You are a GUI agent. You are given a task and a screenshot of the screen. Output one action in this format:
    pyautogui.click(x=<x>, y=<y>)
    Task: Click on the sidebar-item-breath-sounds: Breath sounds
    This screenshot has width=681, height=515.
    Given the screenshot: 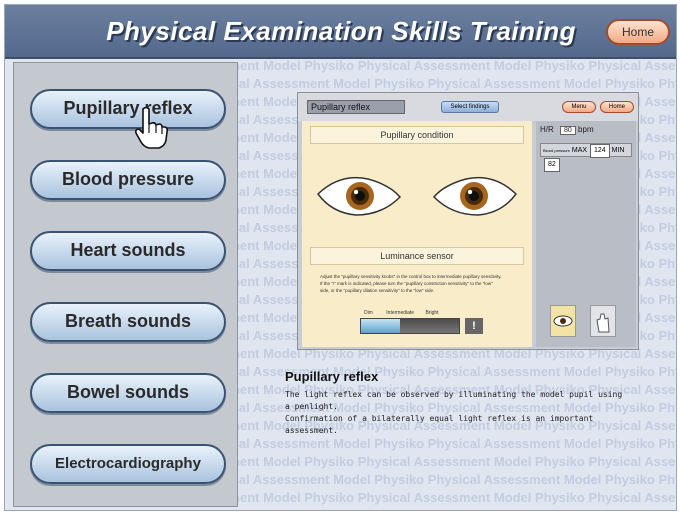 What is the action you would take?
    pyautogui.click(x=128, y=322)
    